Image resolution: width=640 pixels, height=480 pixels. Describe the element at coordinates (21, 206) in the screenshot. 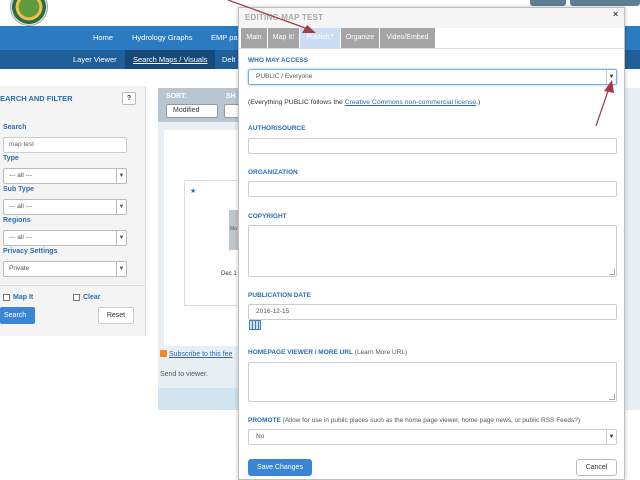

I see `subtype-select-value: --- all ---` at that location.